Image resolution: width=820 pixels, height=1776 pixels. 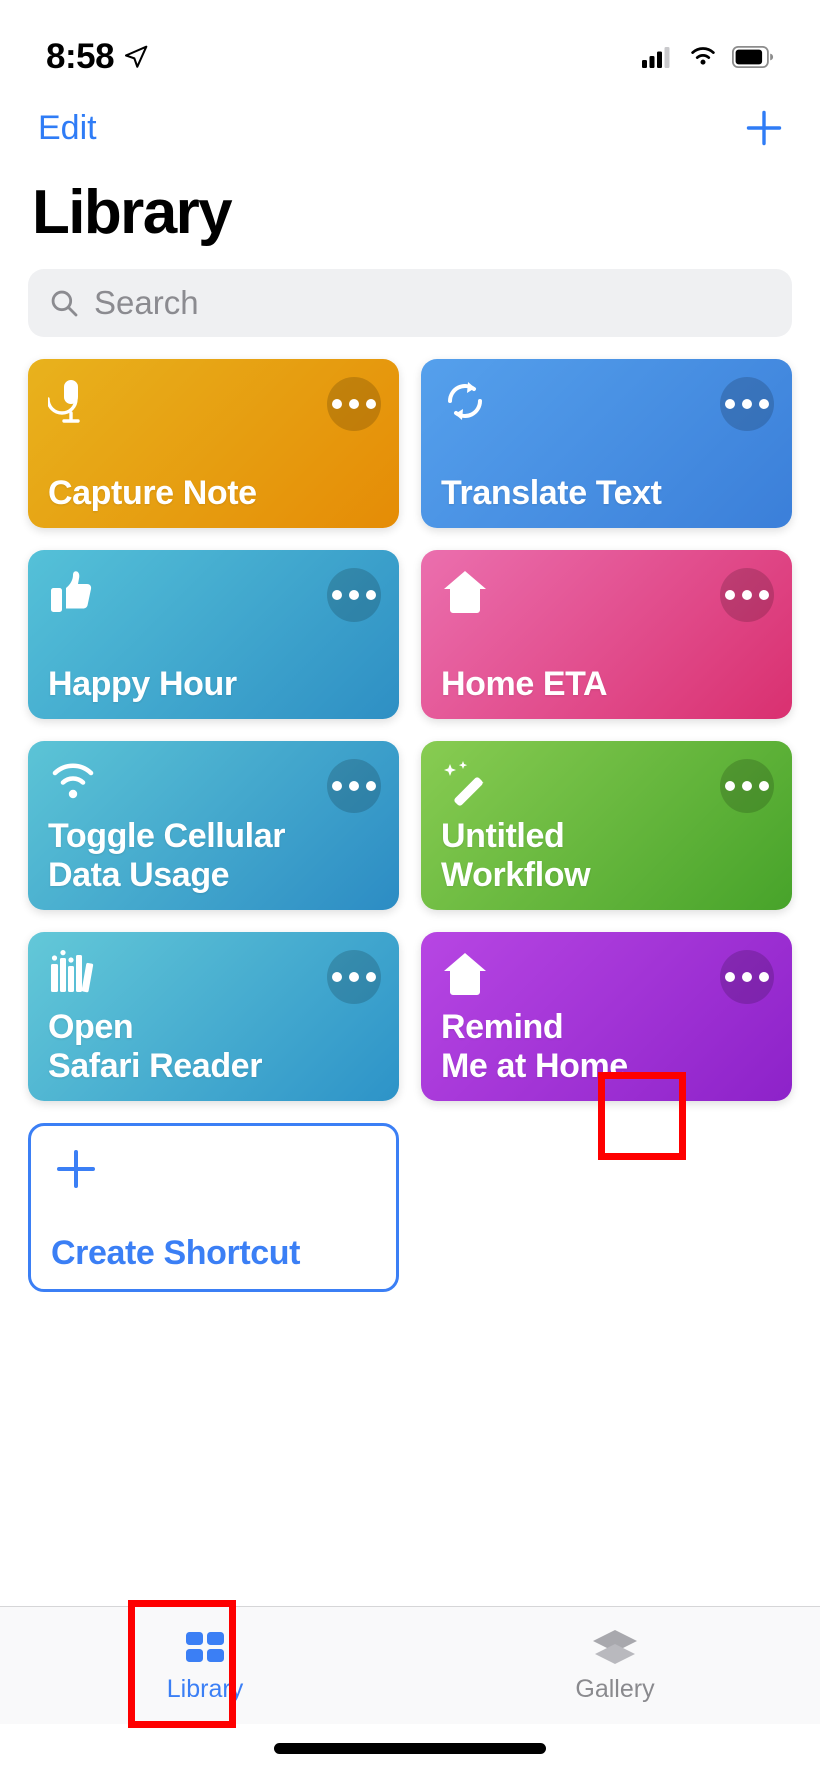 What do you see at coordinates (410, 303) in the screenshot?
I see `search-input: Search` at bounding box center [410, 303].